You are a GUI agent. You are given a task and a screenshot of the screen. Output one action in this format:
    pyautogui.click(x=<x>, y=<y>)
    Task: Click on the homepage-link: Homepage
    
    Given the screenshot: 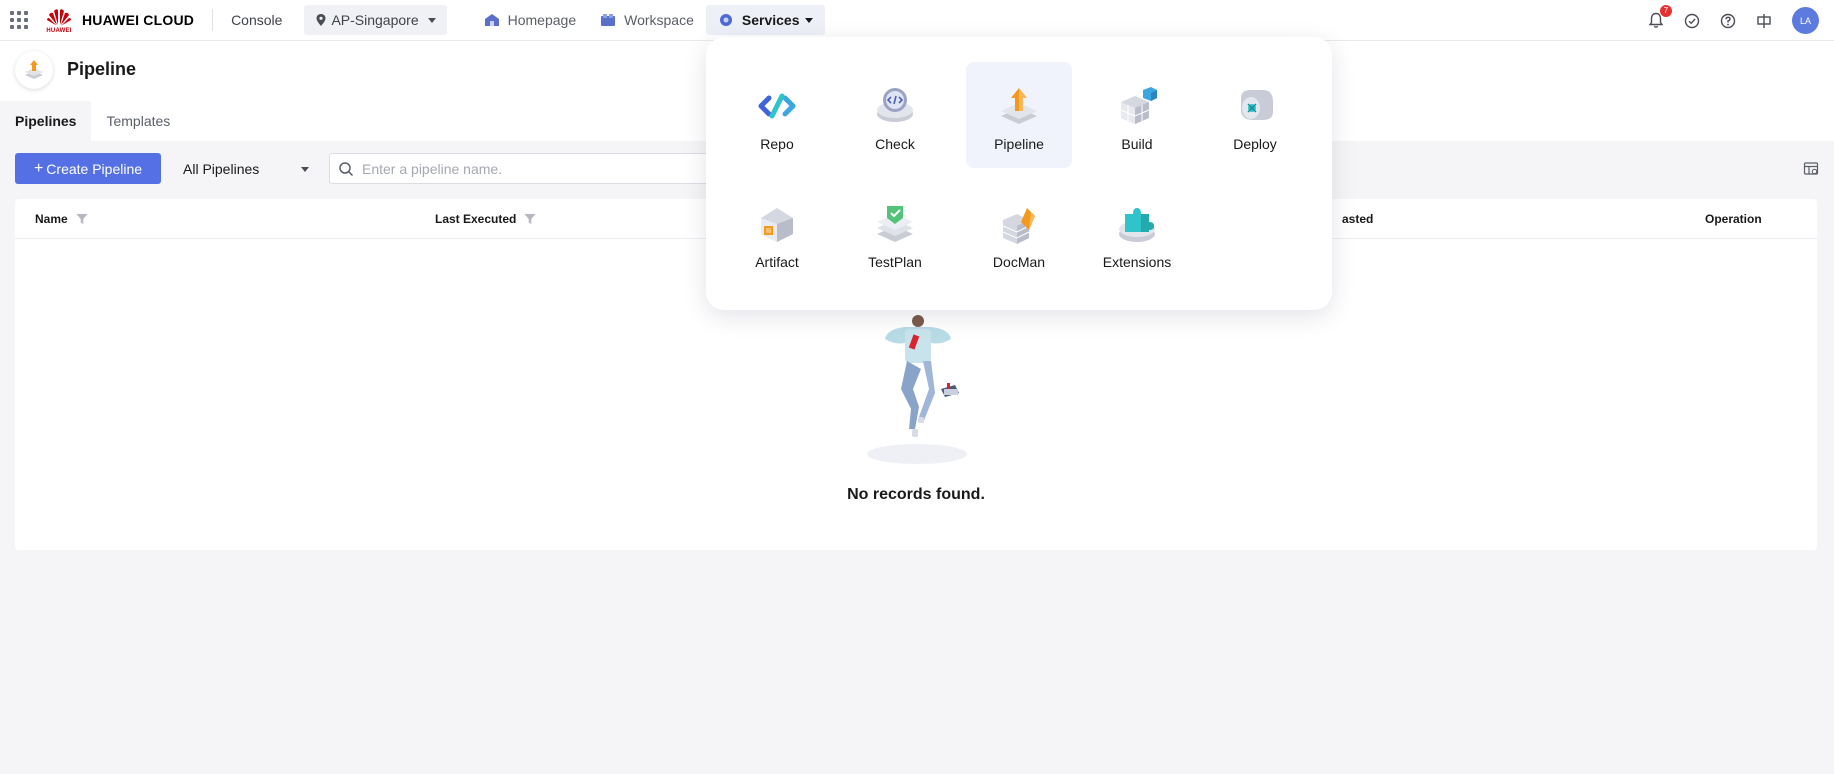 What is the action you would take?
    pyautogui.click(x=530, y=20)
    